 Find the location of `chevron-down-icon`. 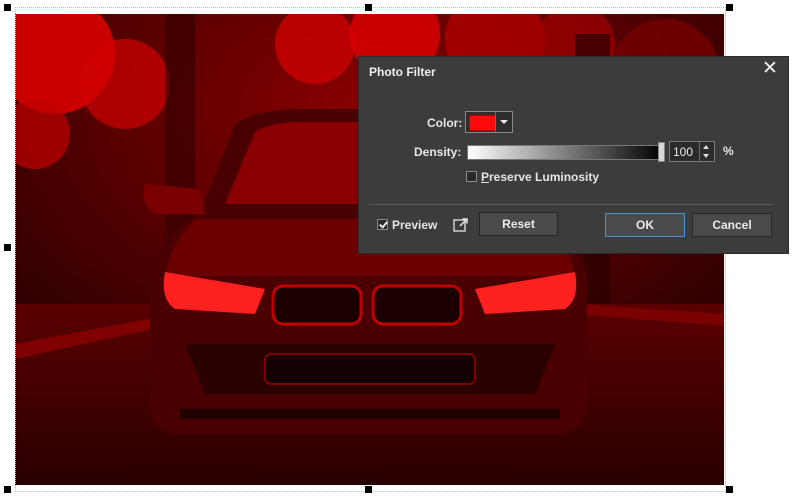

chevron-down-icon is located at coordinates (503, 122).